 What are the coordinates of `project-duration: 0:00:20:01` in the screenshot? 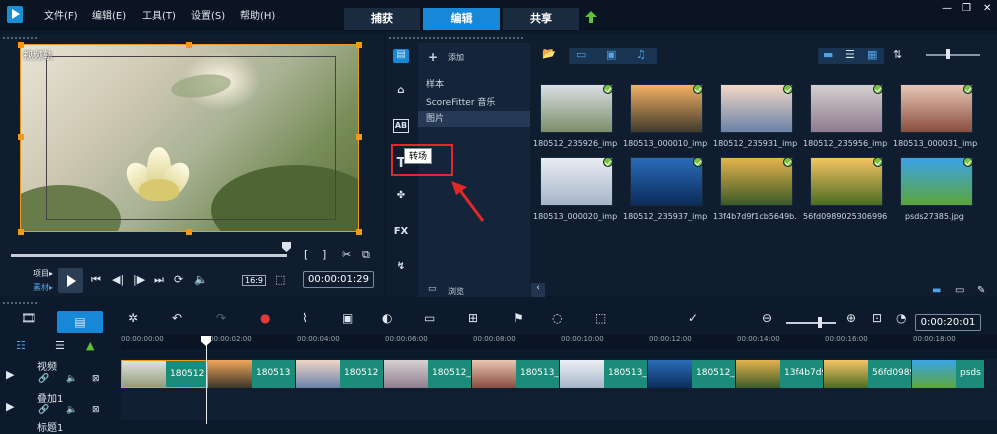 It's located at (948, 322).